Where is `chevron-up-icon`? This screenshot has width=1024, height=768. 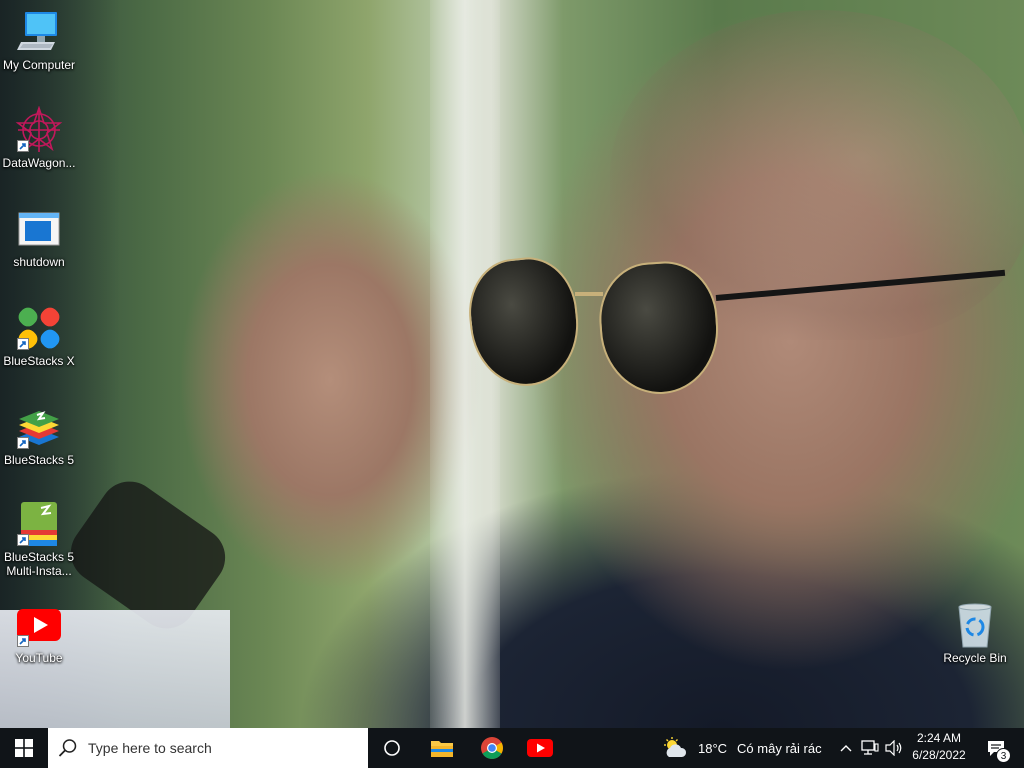
chevron-up-icon is located at coordinates (846, 748).